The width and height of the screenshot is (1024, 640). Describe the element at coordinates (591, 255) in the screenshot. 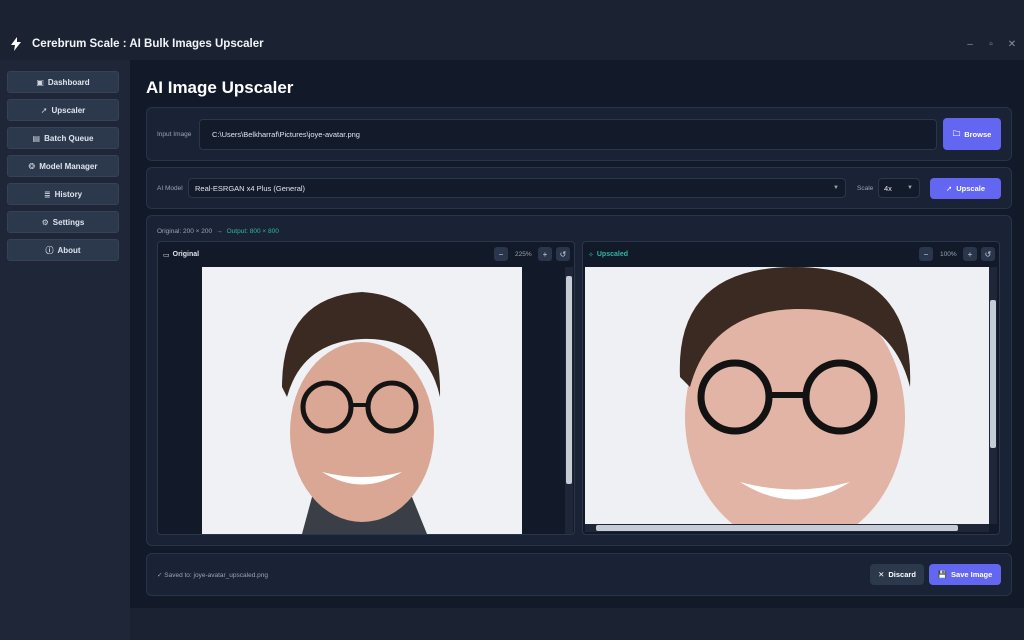

I see `sparkle-icon: ✧` at that location.